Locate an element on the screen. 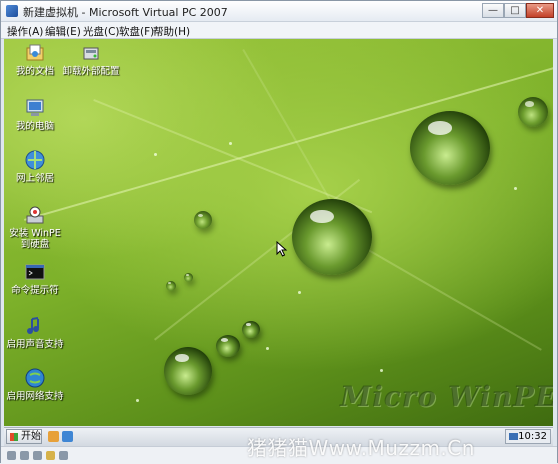  mouse-cursor-icon is located at coordinates (282, 249).